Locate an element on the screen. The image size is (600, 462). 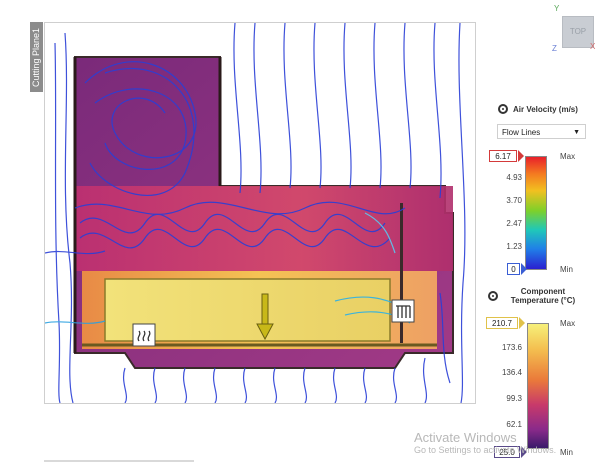
velocity-max-label: Max is located at coordinates (568, 156).